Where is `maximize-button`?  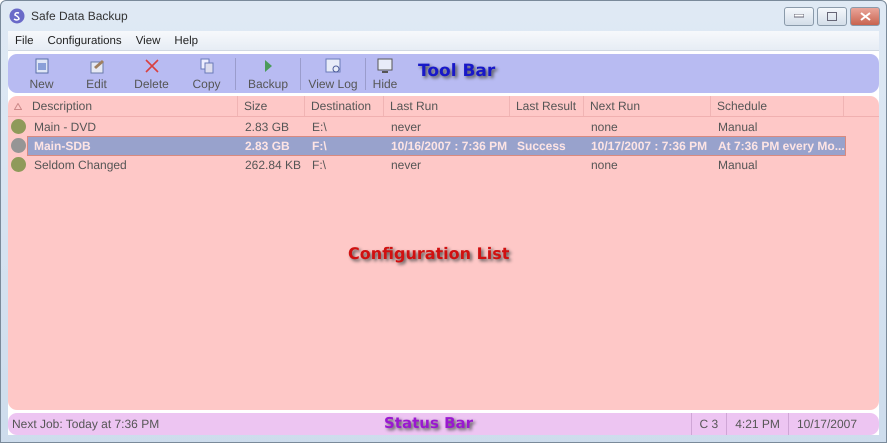
maximize-button is located at coordinates (832, 16).